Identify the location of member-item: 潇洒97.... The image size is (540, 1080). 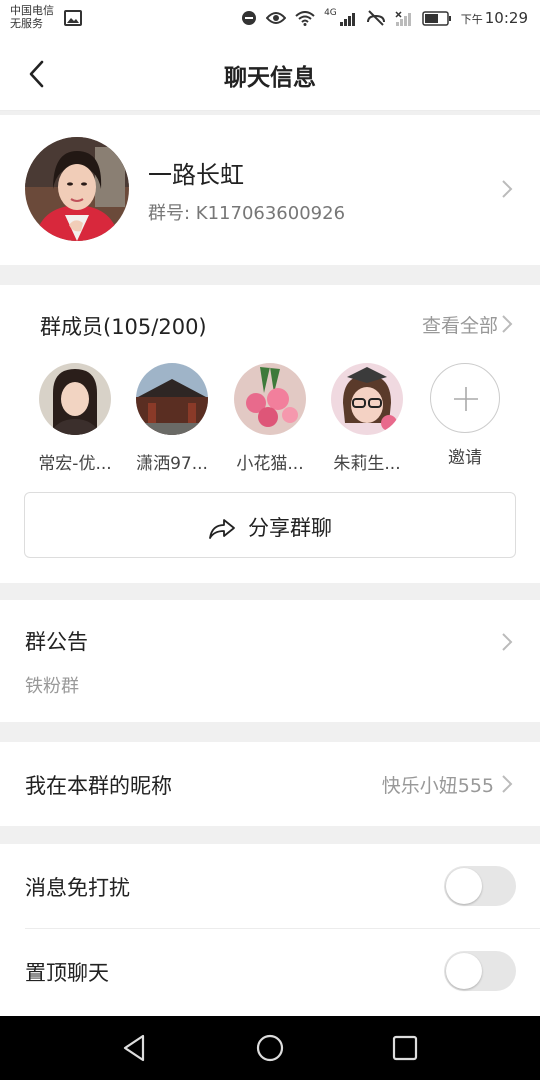
(172, 418).